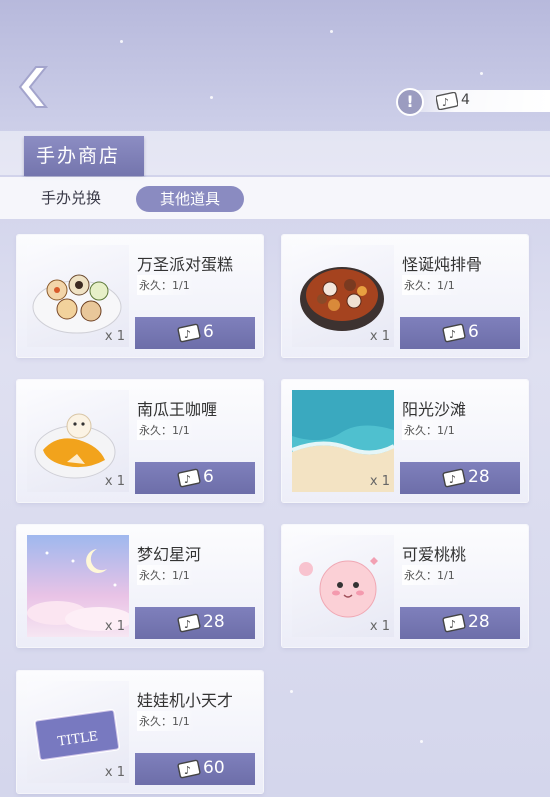 The width and height of the screenshot is (550, 797). What do you see at coordinates (190, 199) in the screenshot?
I see `tab-other-items: 其他道具` at bounding box center [190, 199].